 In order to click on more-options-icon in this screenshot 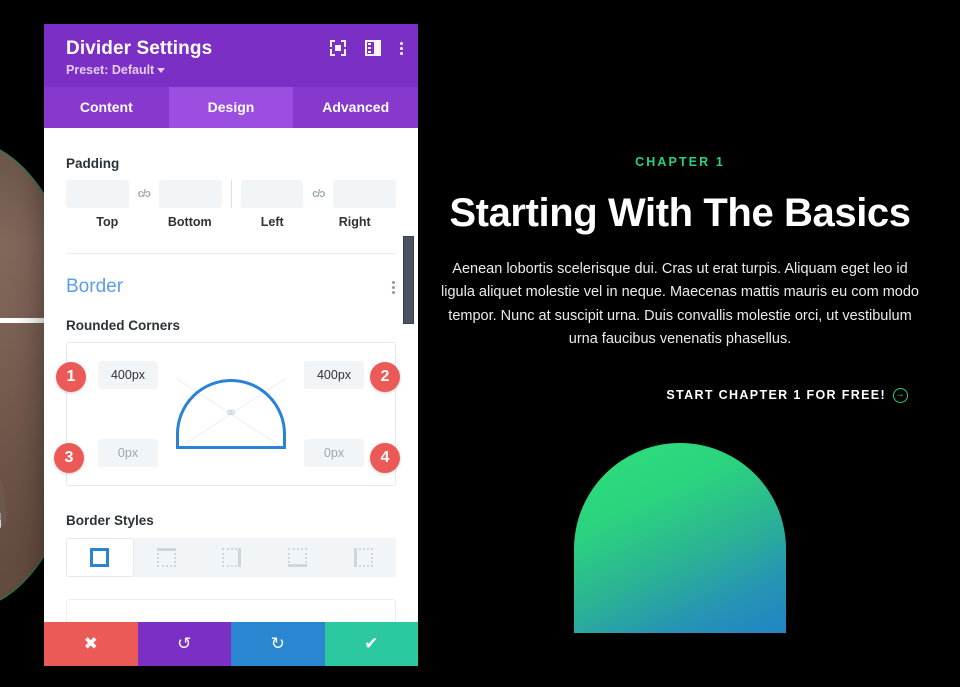, I will do `click(402, 48)`.